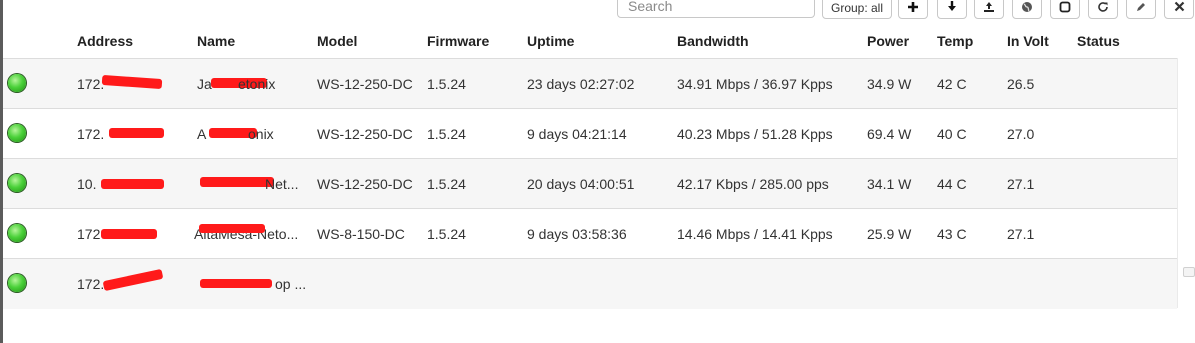 The image size is (1195, 343). What do you see at coordinates (261, 134) in the screenshot?
I see `name-suffix: onix` at bounding box center [261, 134].